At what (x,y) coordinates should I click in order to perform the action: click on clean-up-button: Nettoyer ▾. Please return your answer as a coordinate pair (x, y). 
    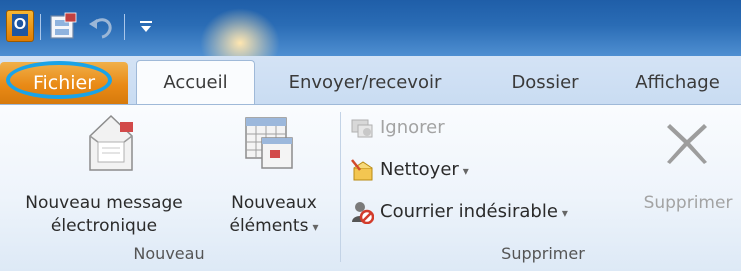
    Looking at the image, I should click on (409, 170).